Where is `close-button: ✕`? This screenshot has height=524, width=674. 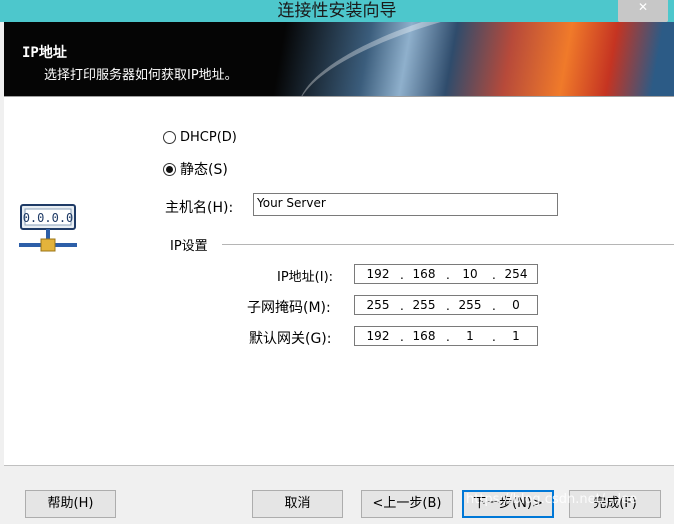
close-button: ✕ is located at coordinates (643, 11).